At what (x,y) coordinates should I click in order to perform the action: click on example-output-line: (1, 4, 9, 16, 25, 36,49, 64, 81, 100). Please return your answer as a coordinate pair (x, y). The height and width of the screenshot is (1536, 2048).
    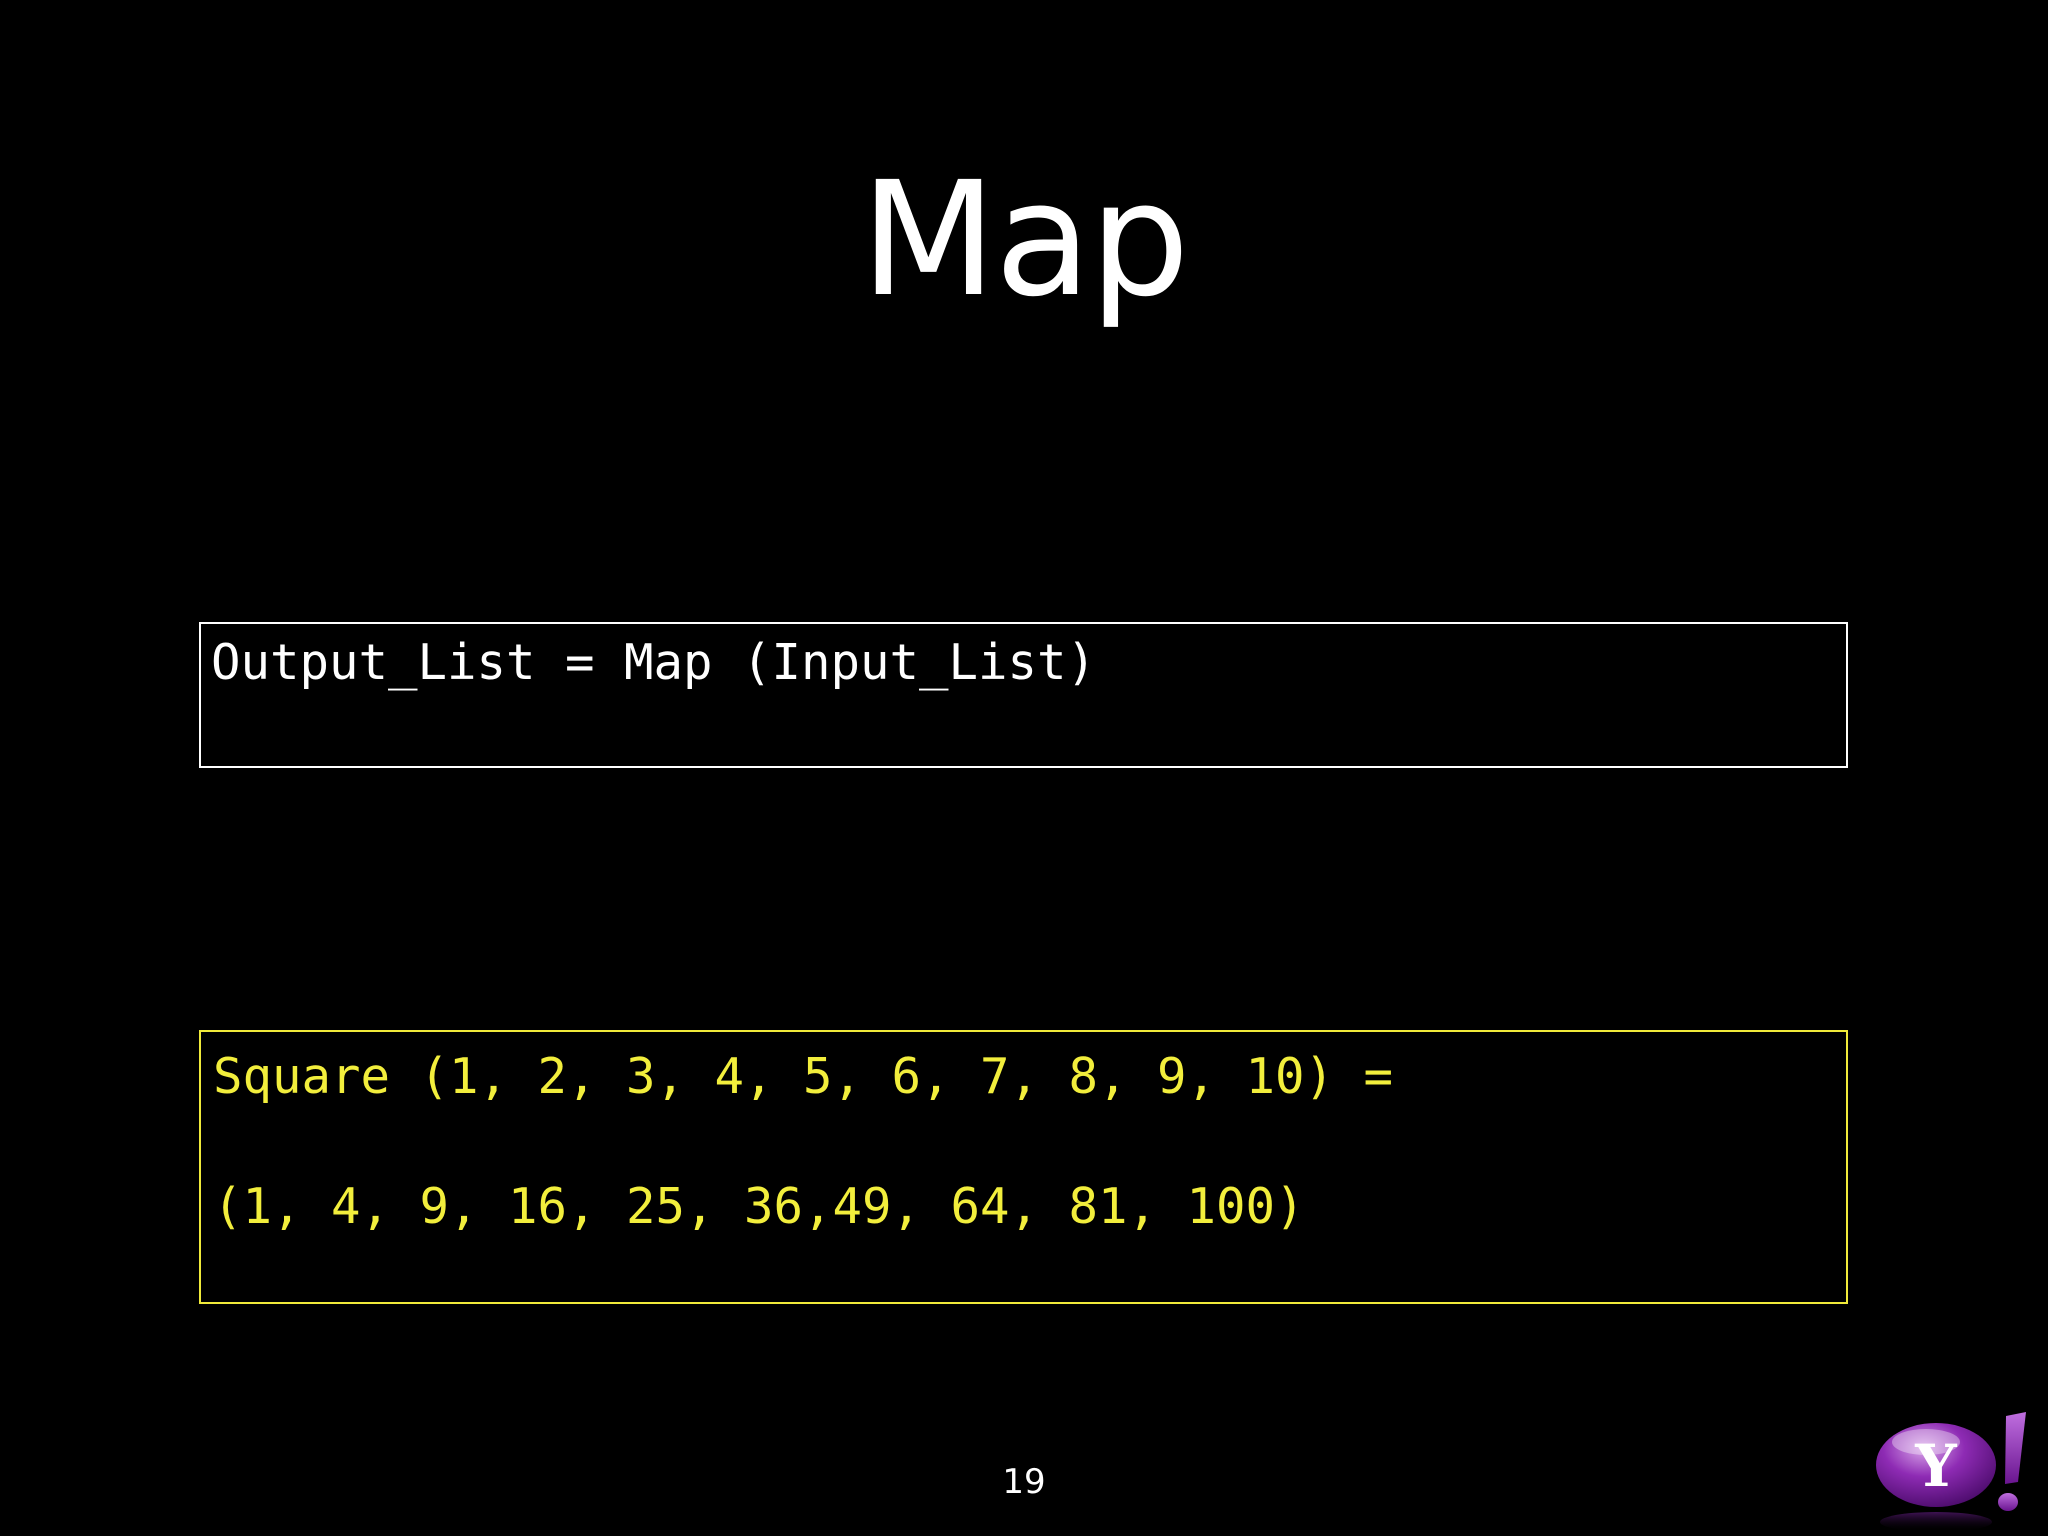
    Looking at the image, I should click on (759, 1206).